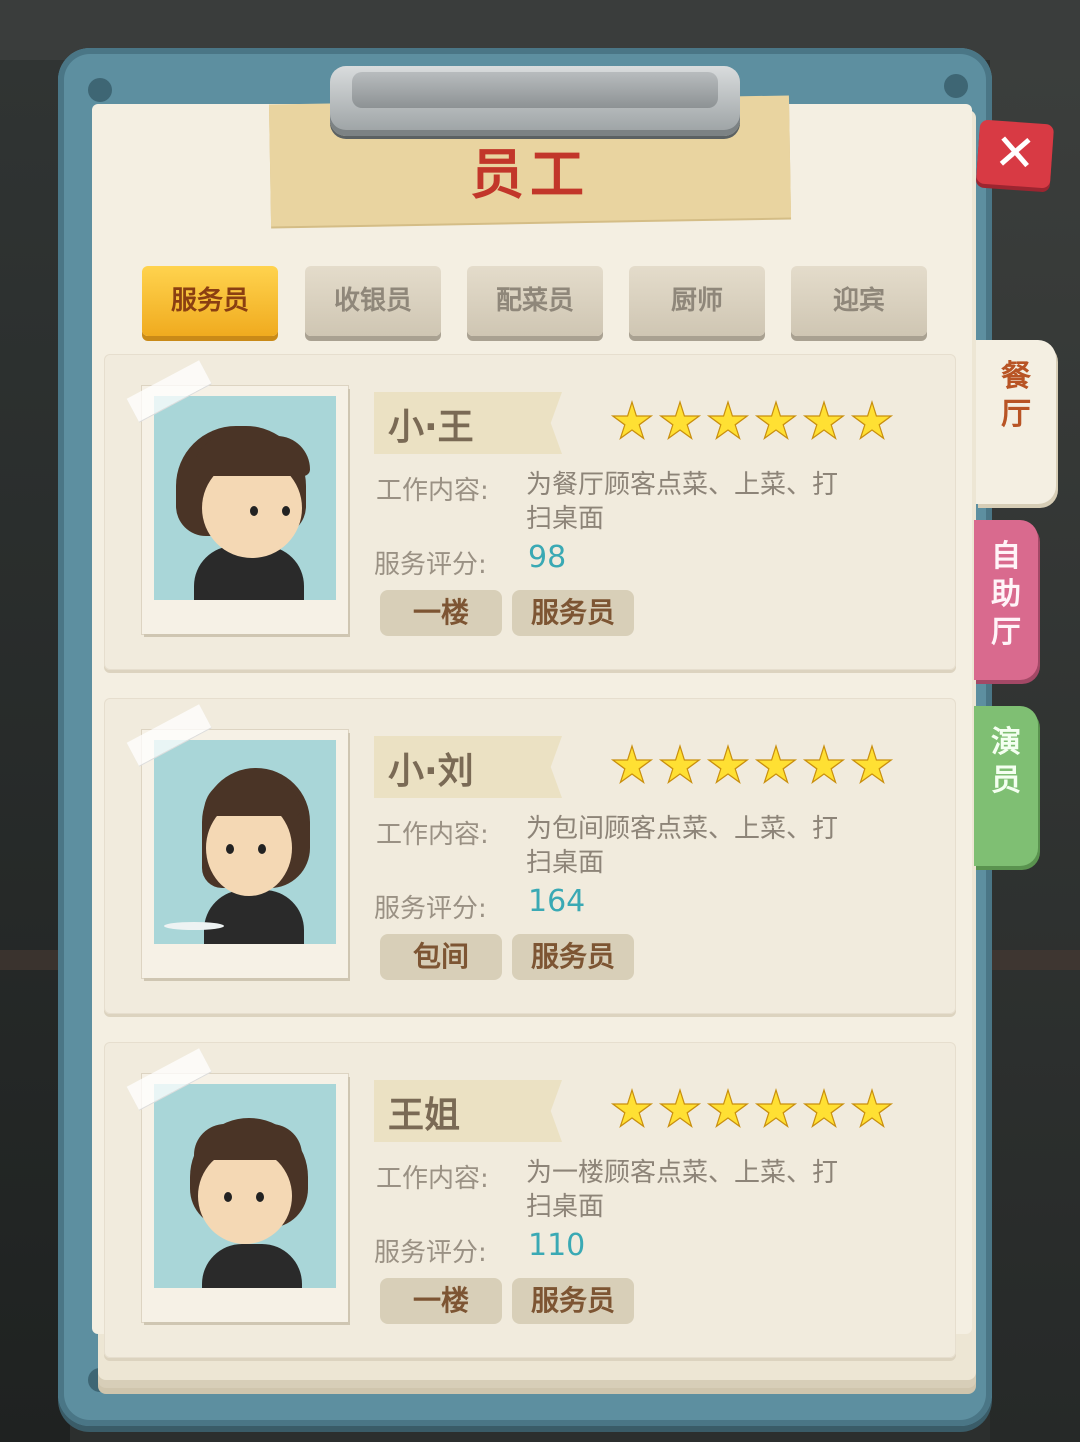 This screenshot has width=1080, height=1442. What do you see at coordinates (1006, 594) in the screenshot?
I see `side-tab-label: 自助厅` at bounding box center [1006, 594].